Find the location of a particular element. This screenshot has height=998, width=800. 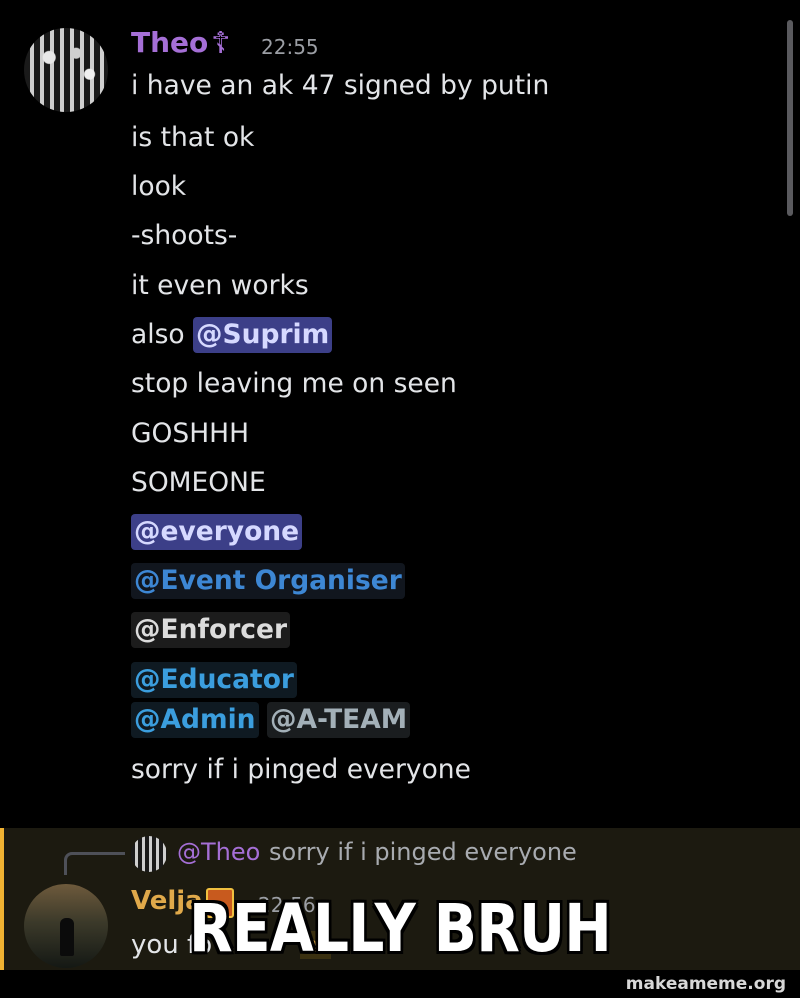

message-text: stop leaving me on seen is located at coordinates (294, 383).